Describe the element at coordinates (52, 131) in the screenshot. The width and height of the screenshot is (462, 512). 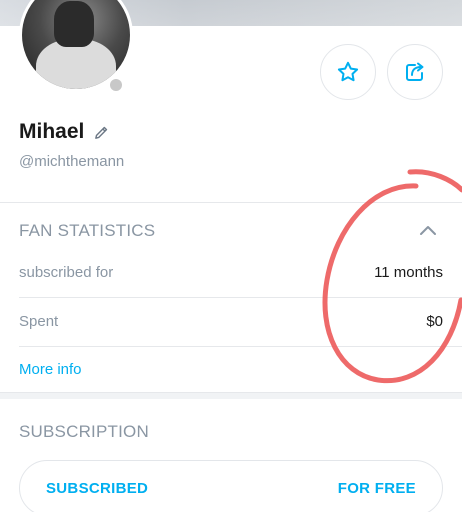
I see `profile-name: Mihael` at that location.